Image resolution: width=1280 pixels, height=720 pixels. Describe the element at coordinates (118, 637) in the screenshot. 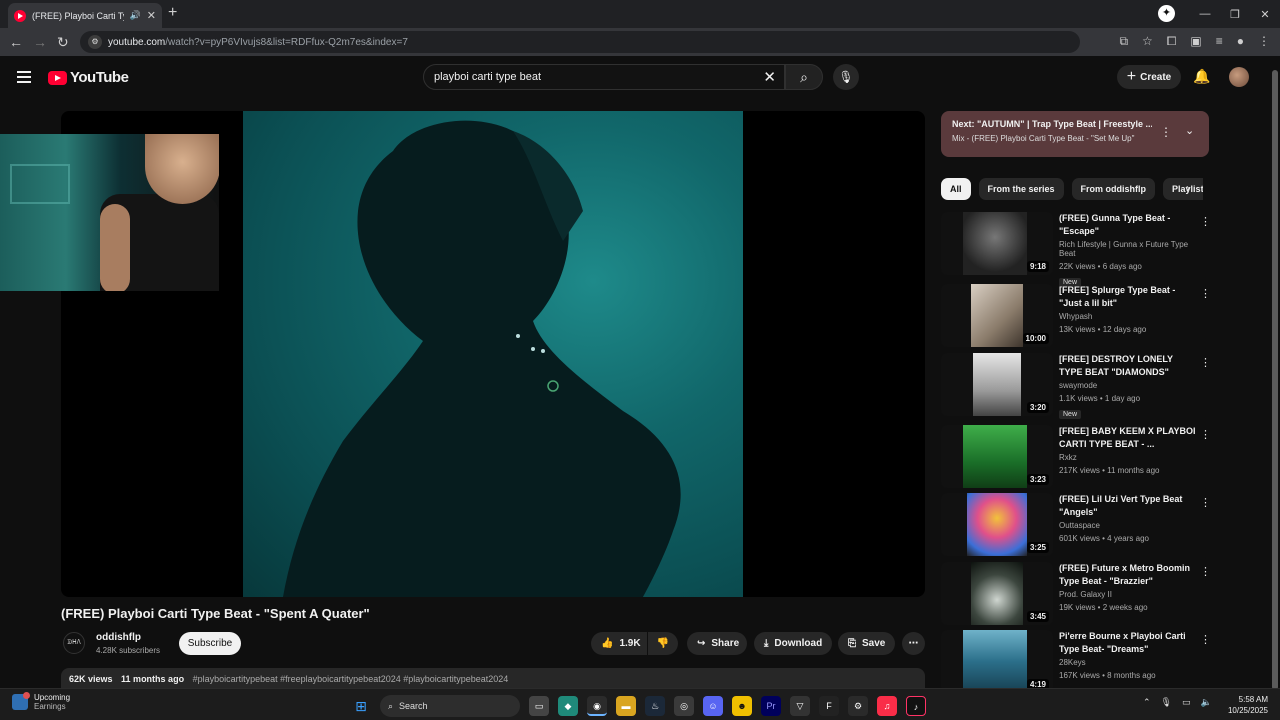

I see `channel-name: oddishflp` at that location.